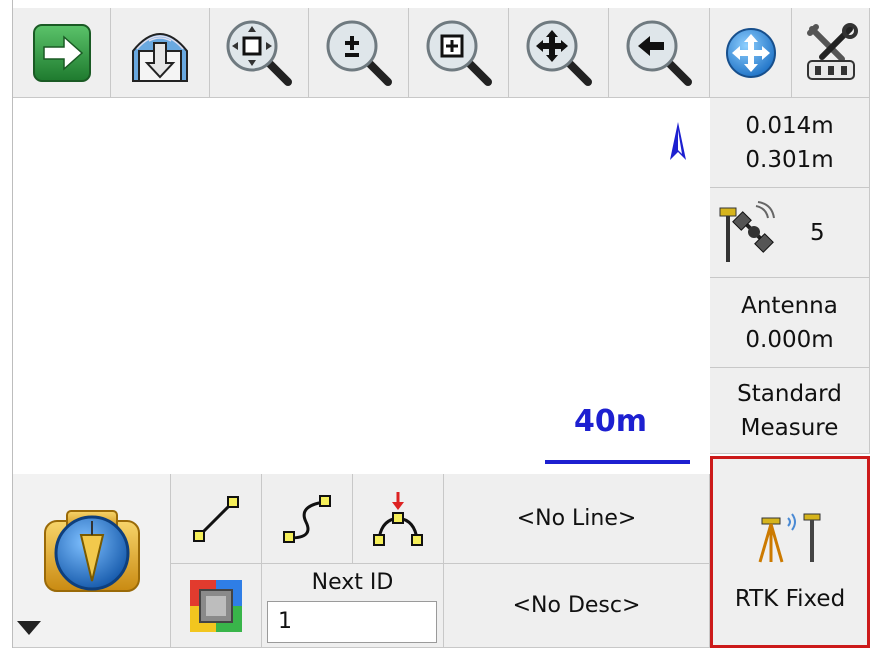 Image resolution: width=870 pixels, height=648 pixels. What do you see at coordinates (789, 427) in the screenshot?
I see `mode-line2: Measure` at bounding box center [789, 427].